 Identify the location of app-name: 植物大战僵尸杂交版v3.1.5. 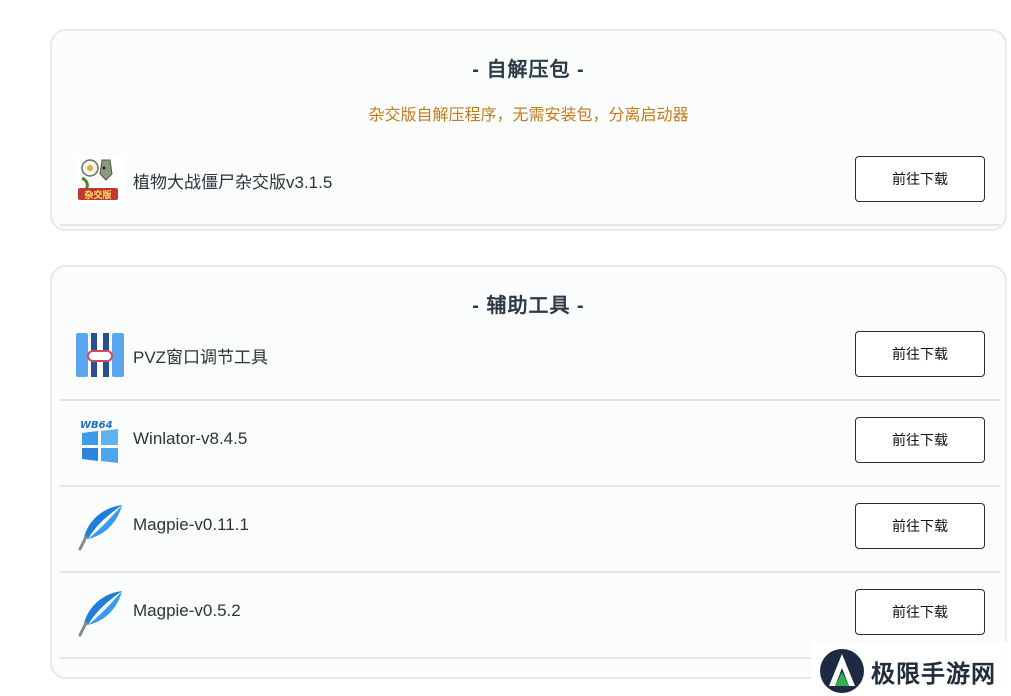
(233, 182).